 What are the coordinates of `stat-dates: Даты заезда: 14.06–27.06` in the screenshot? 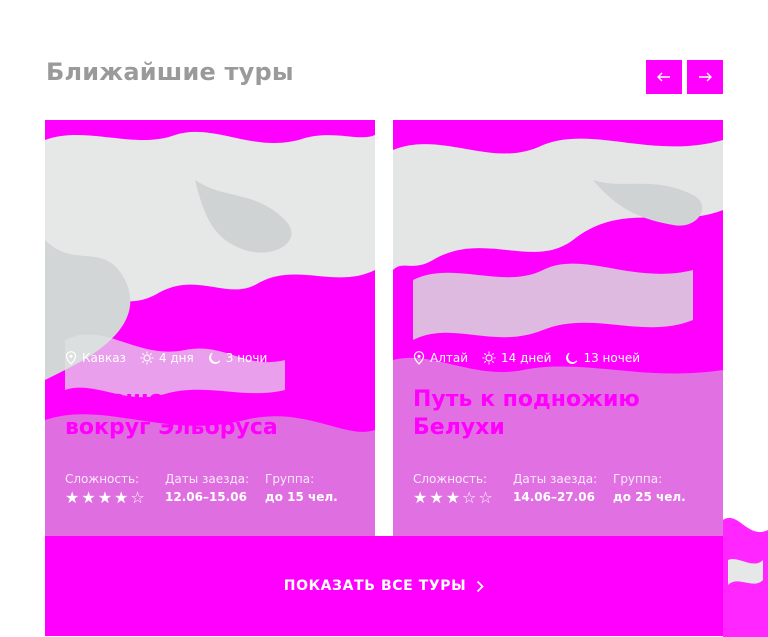 It's located at (563, 489).